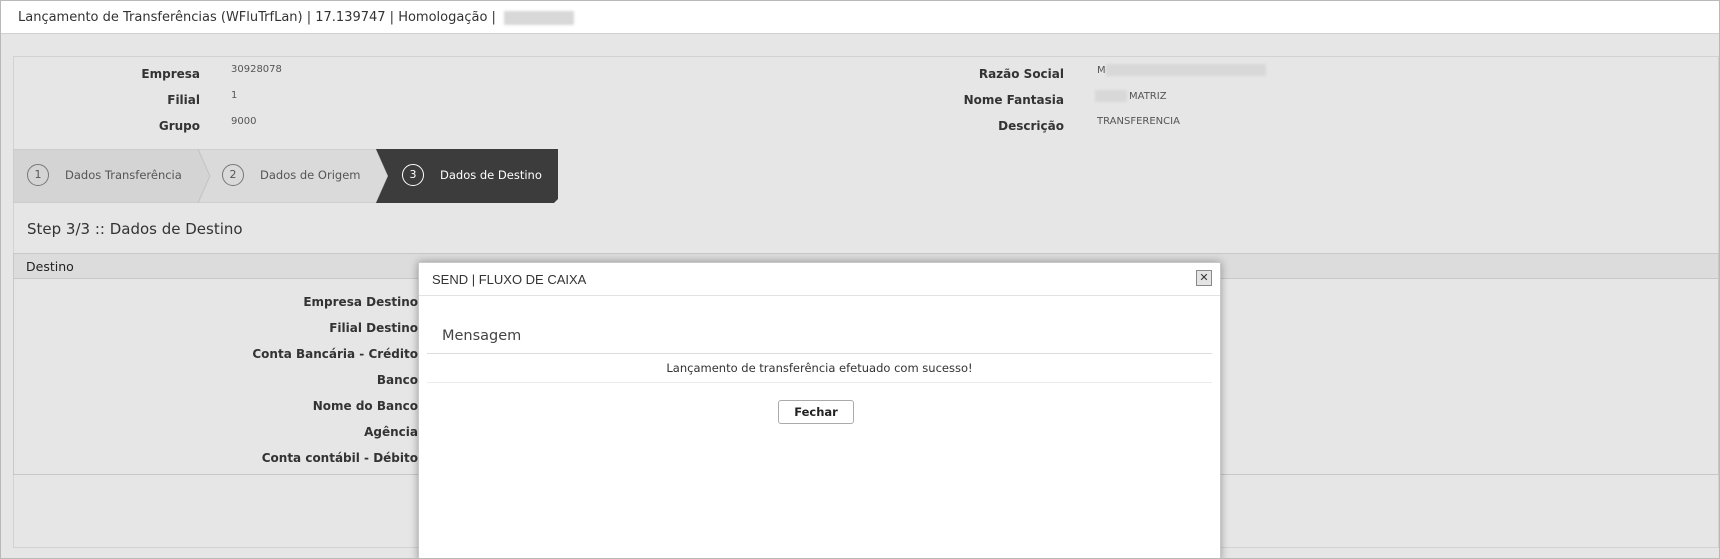 The width and height of the screenshot is (1720, 559). What do you see at coordinates (539, 17) in the screenshot?
I see `redacted-environment` at bounding box center [539, 17].